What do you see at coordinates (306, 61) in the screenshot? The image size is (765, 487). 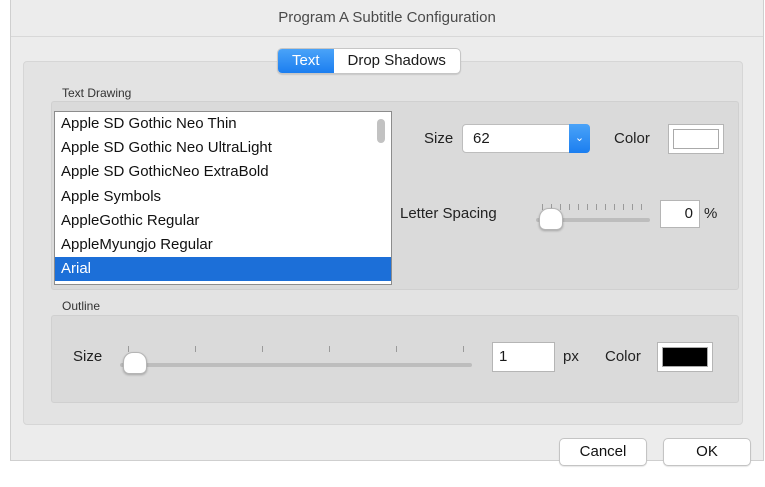 I see `tab-text: Text` at bounding box center [306, 61].